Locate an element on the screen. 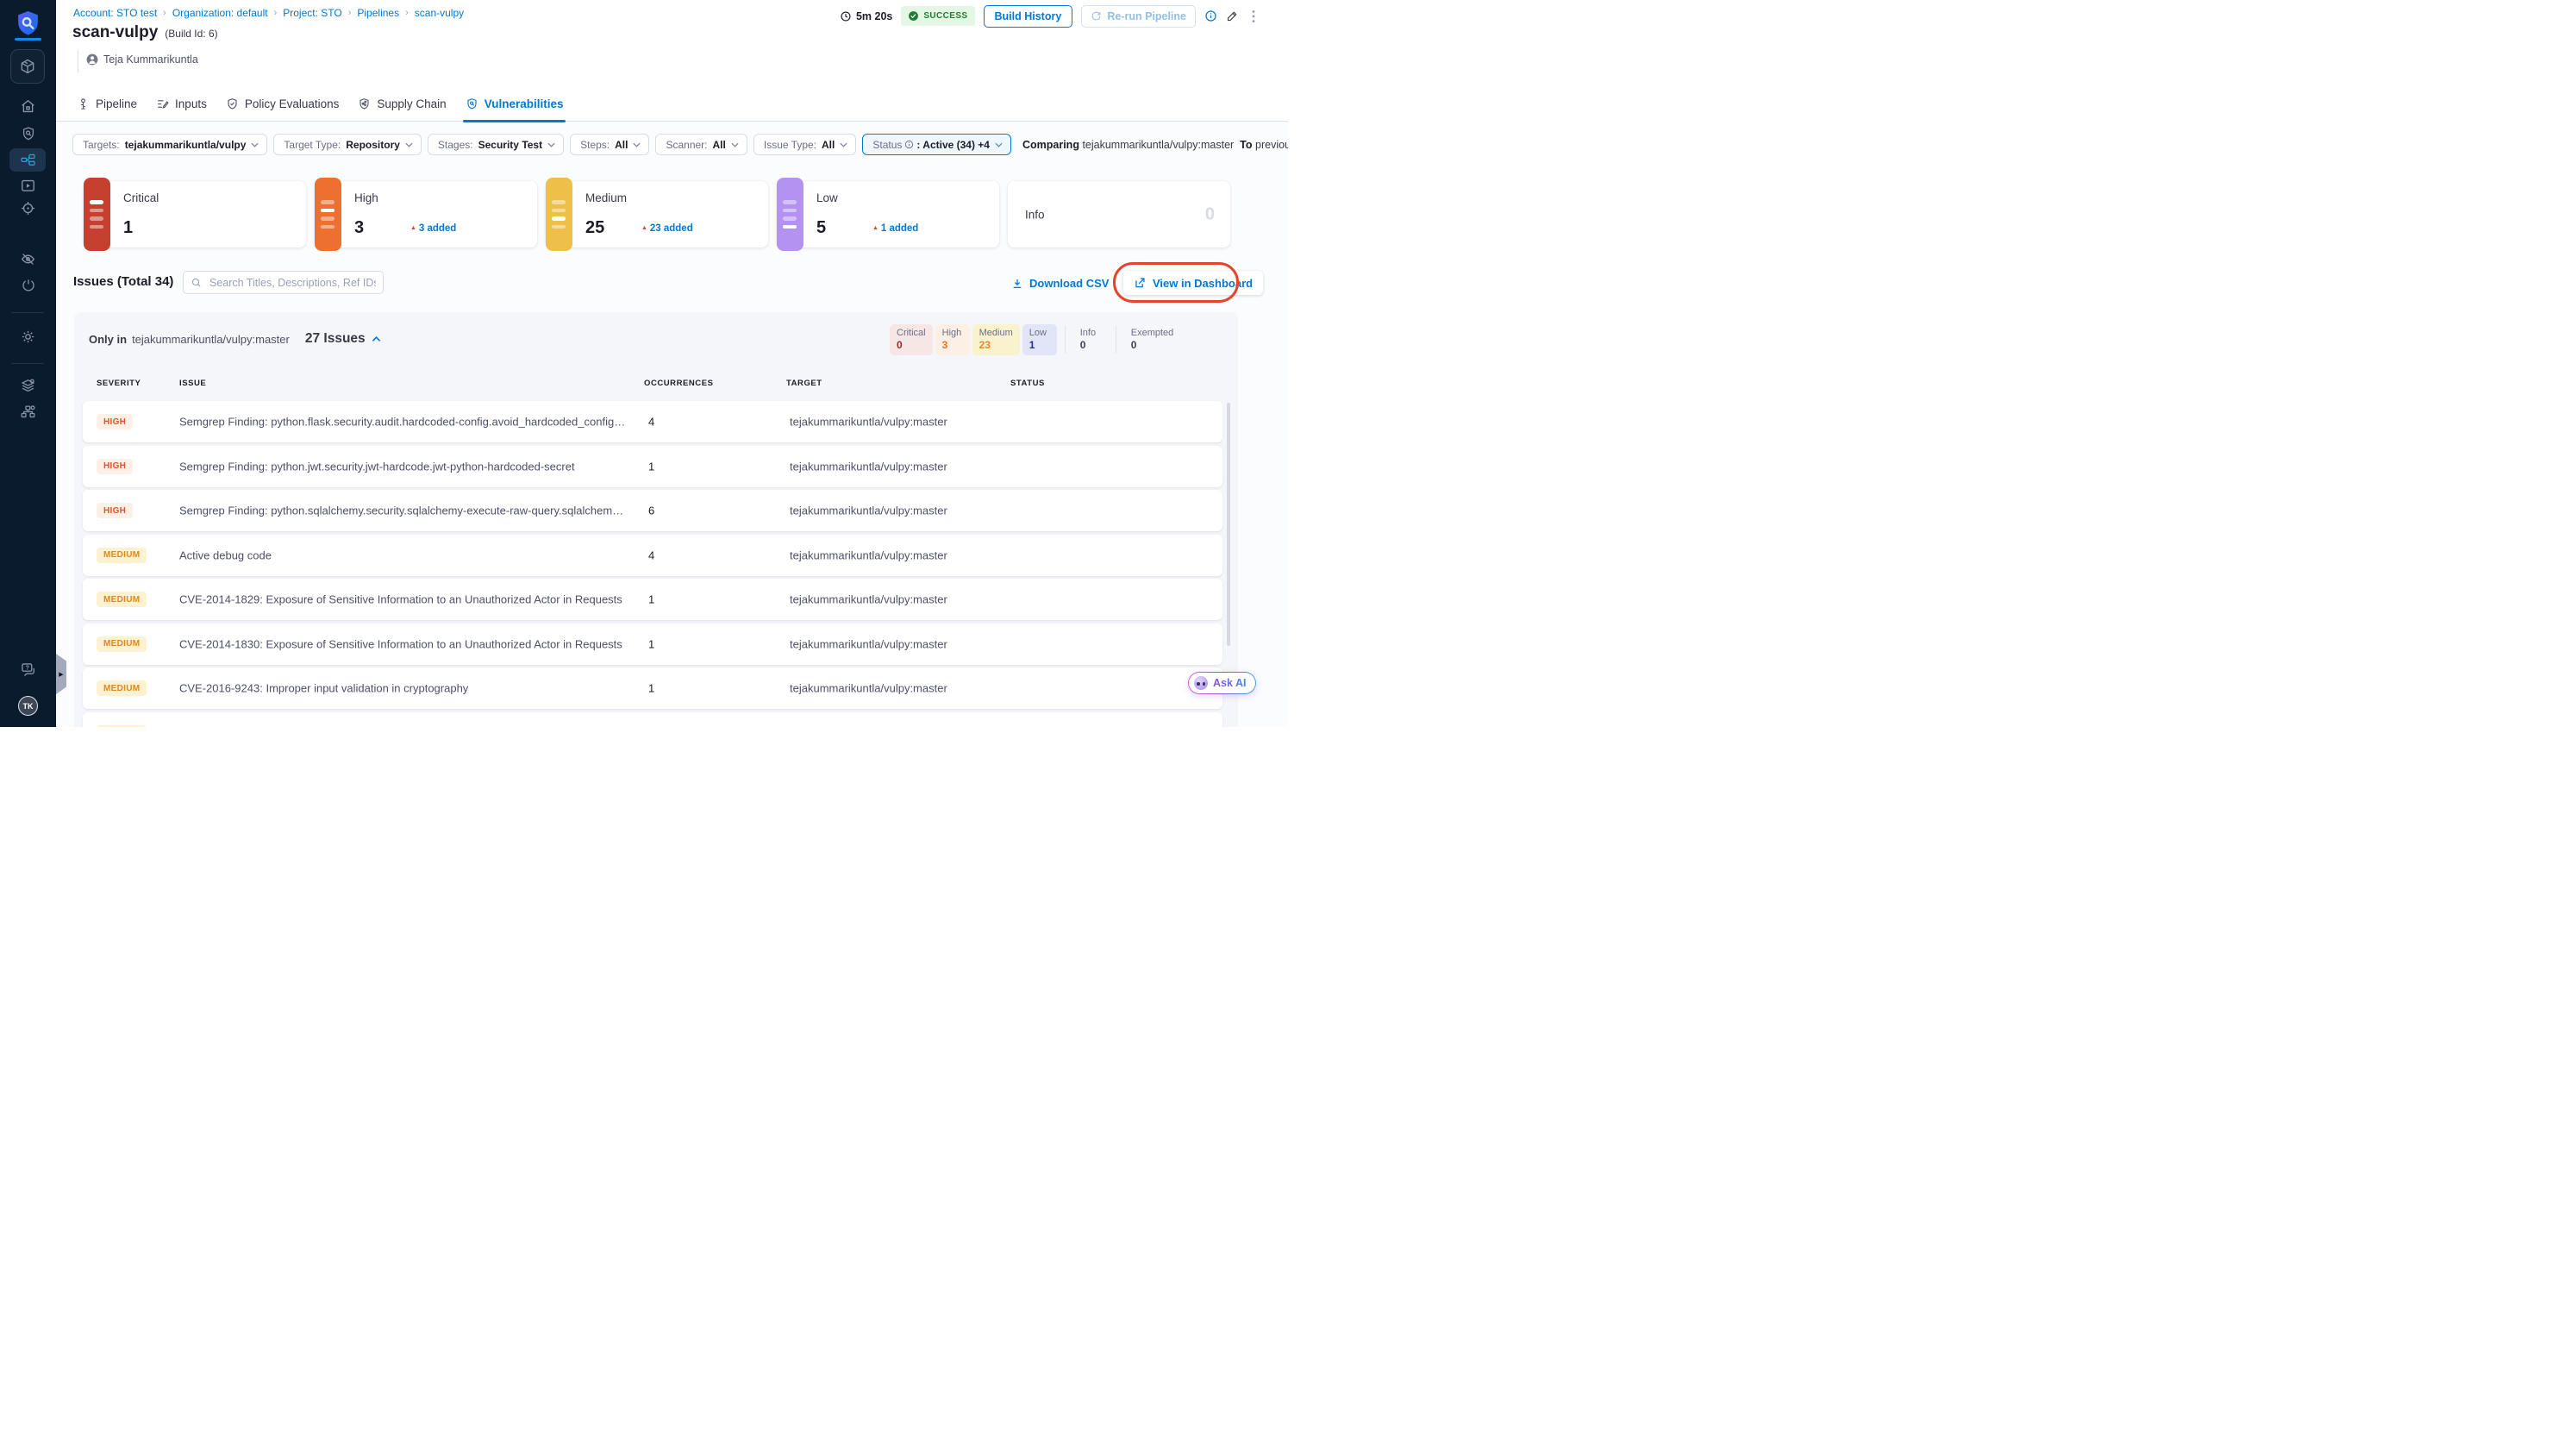  pipeline-icon is located at coordinates (83, 103).